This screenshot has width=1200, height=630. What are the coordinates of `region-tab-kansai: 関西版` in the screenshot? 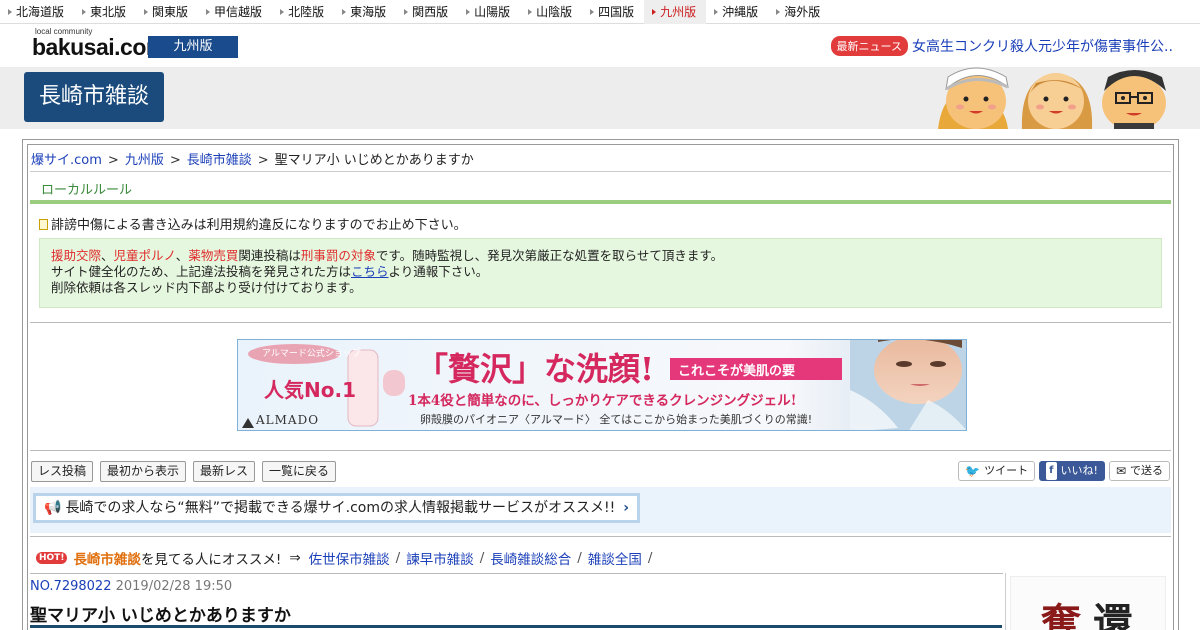 It's located at (427, 12).